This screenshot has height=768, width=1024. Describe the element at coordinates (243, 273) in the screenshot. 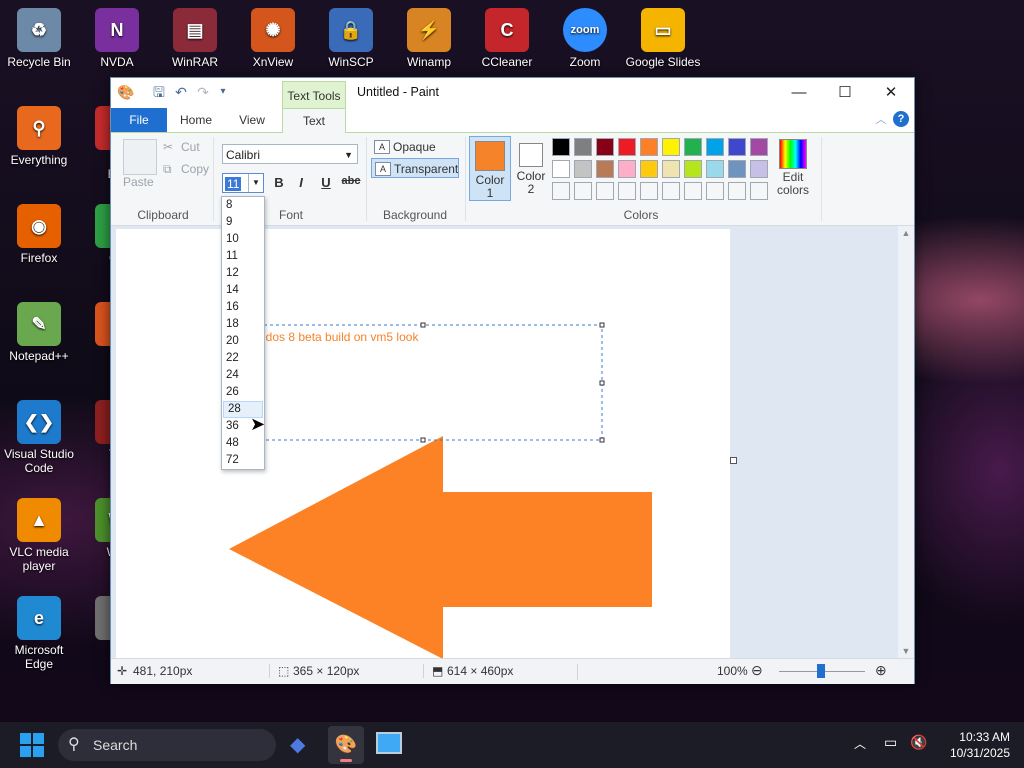

I see `font-size-option: 12` at that location.